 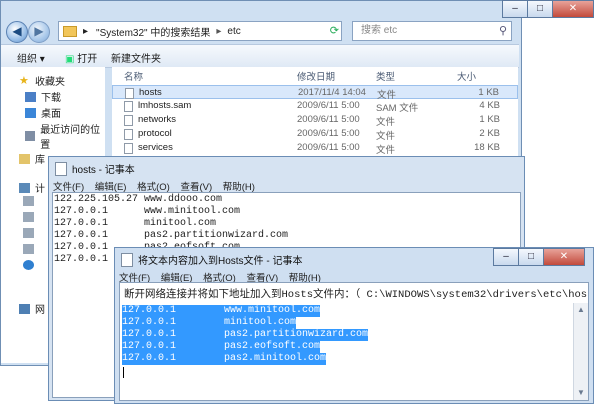 I want to click on download-folder-icon, so click(x=30, y=96).